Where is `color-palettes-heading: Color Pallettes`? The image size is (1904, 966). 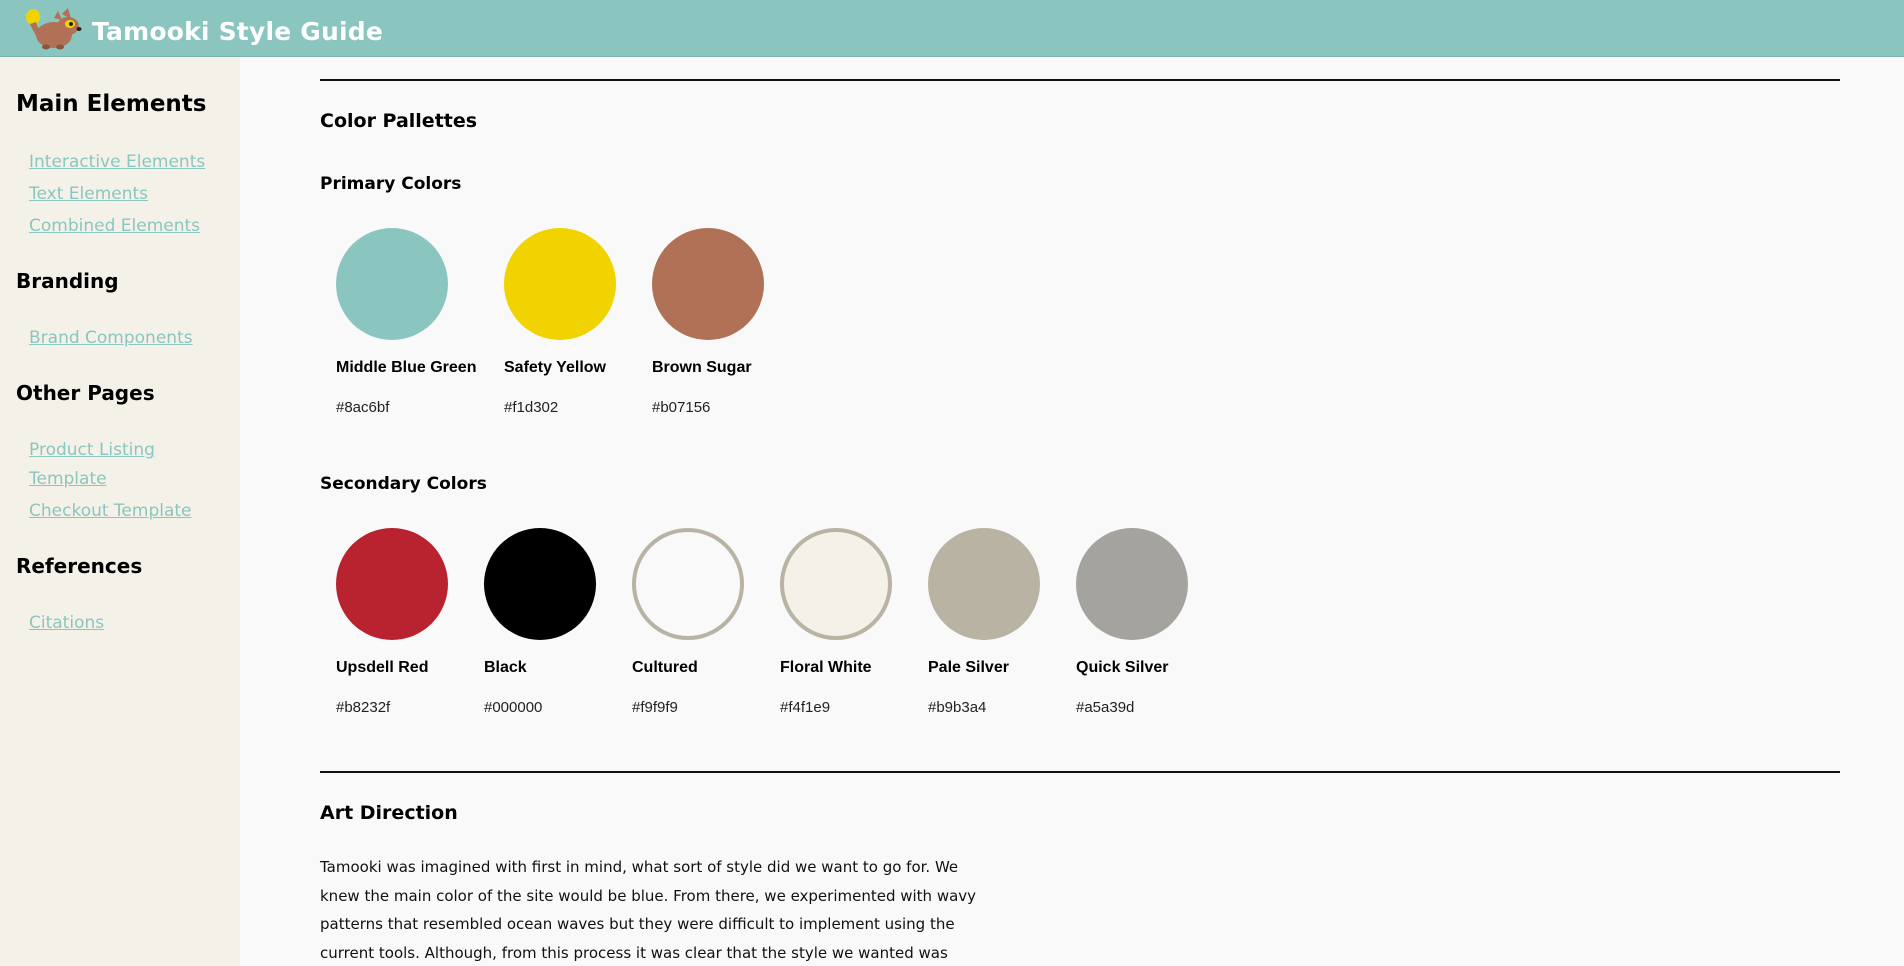 color-palettes-heading: Color Pallettes is located at coordinates (399, 121).